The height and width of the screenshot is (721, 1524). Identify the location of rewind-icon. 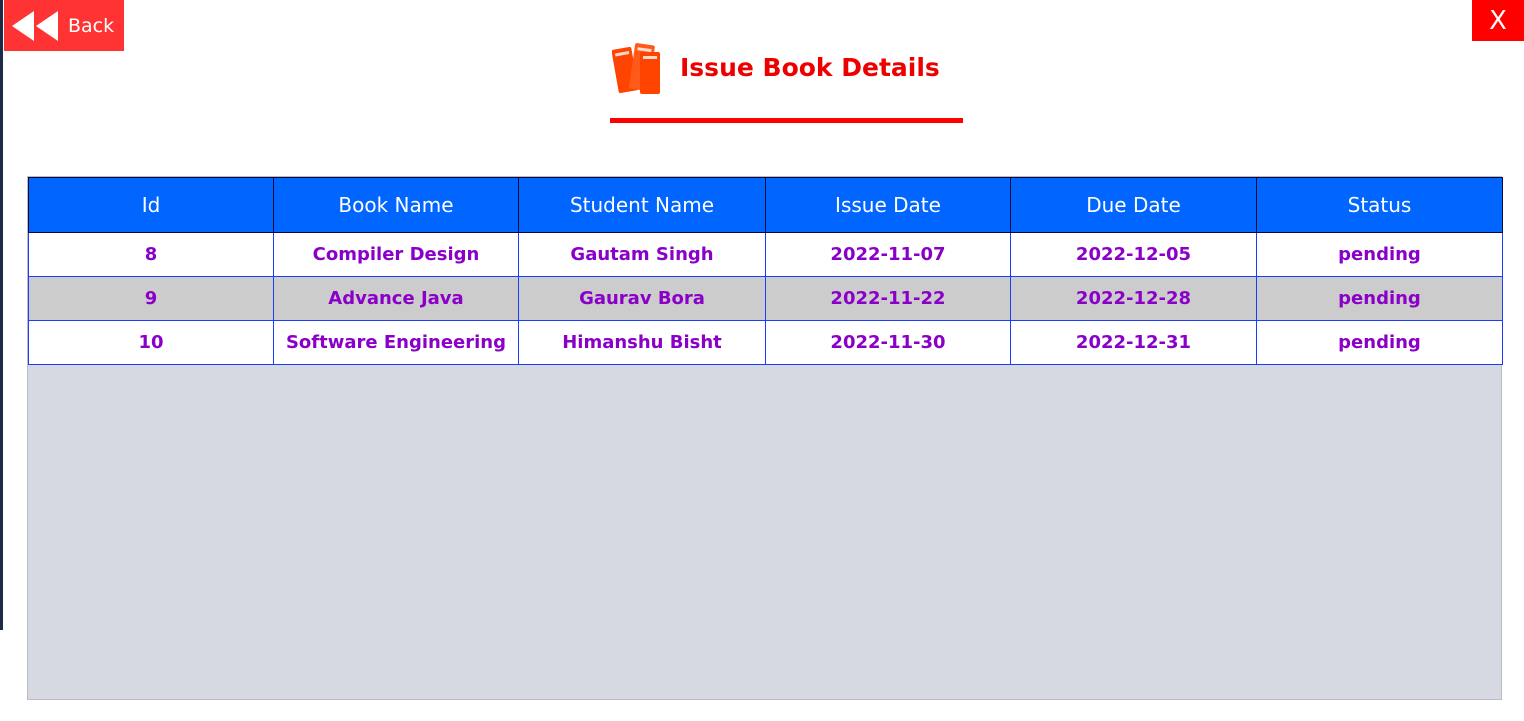
(35, 25).